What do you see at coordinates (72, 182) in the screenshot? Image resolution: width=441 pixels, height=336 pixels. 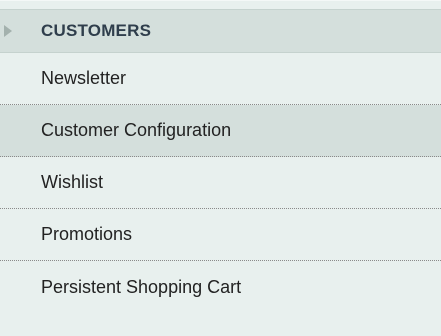 I see `menu-item-label: Wishlist` at bounding box center [72, 182].